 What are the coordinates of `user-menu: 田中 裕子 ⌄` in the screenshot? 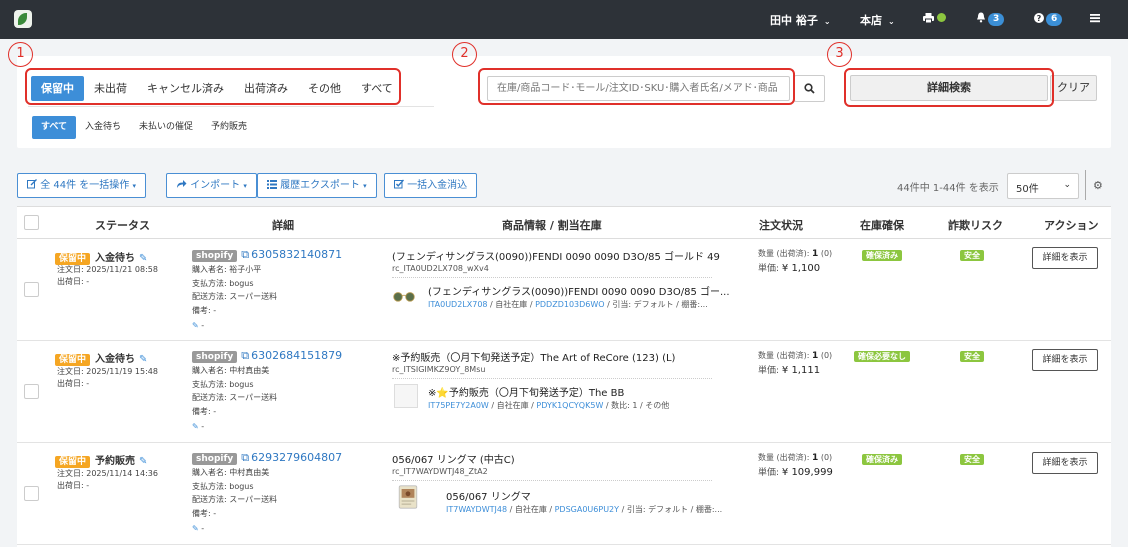 It's located at (800, 20).